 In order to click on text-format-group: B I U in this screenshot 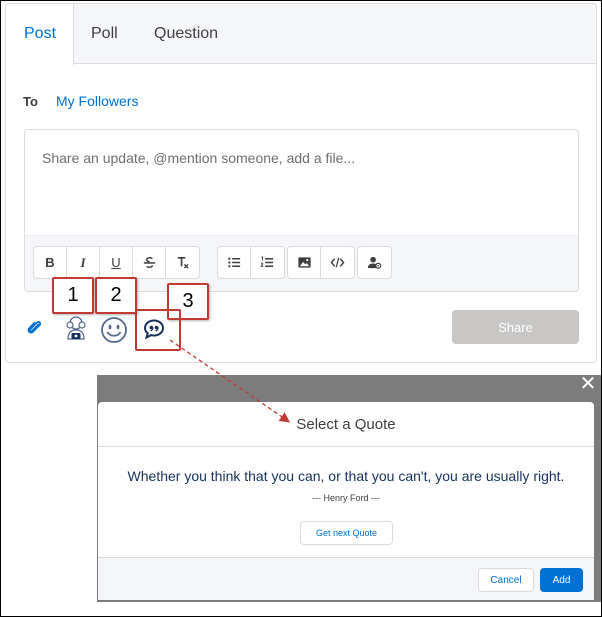, I will do `click(116, 262)`.